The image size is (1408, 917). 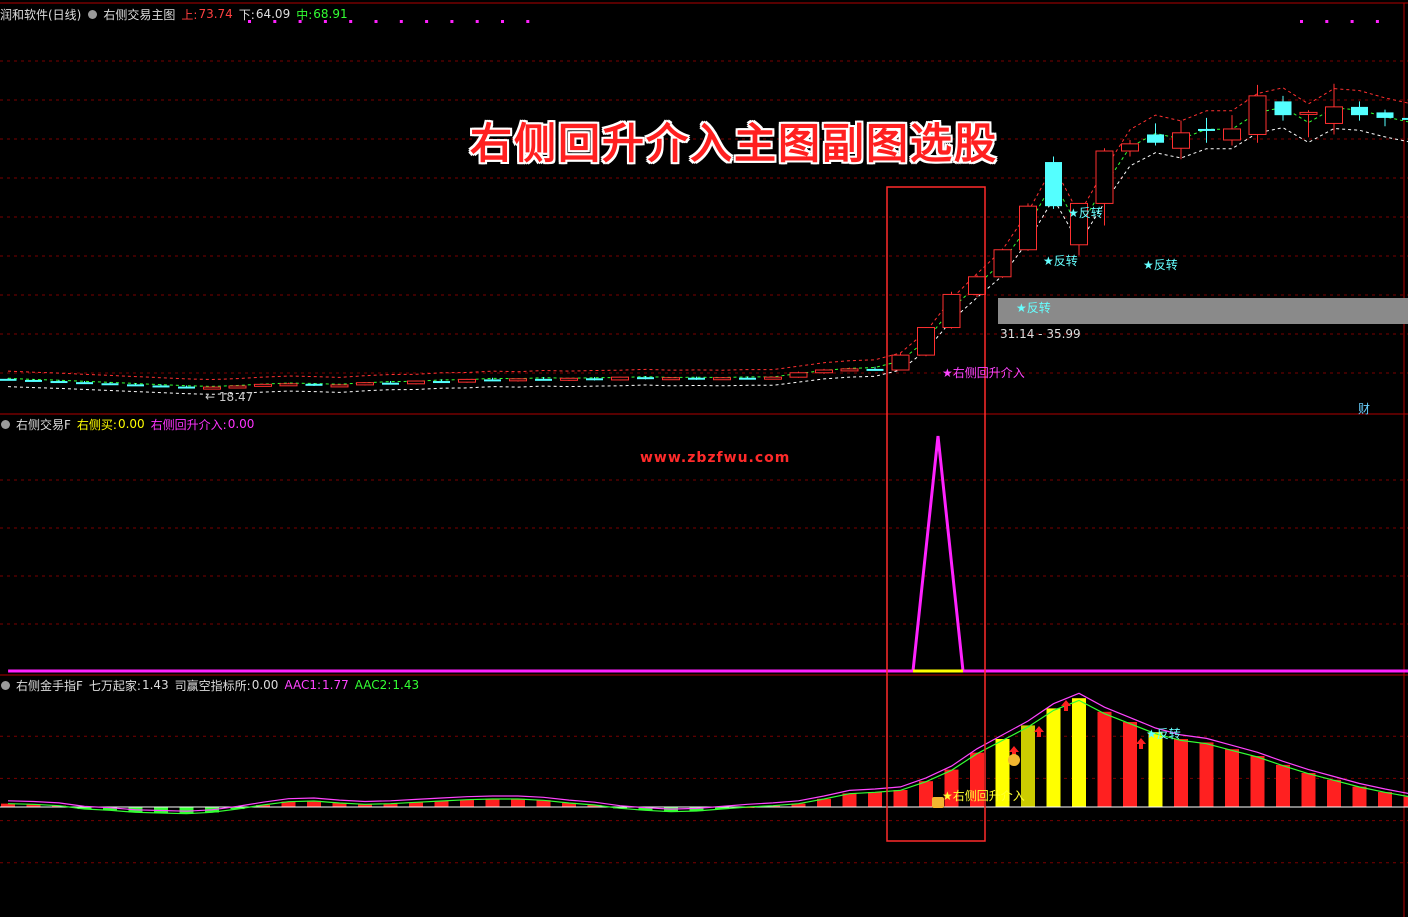 What do you see at coordinates (114, 685) in the screenshot?
I see `pane3-k1-label: 七万起家:` at bounding box center [114, 685].